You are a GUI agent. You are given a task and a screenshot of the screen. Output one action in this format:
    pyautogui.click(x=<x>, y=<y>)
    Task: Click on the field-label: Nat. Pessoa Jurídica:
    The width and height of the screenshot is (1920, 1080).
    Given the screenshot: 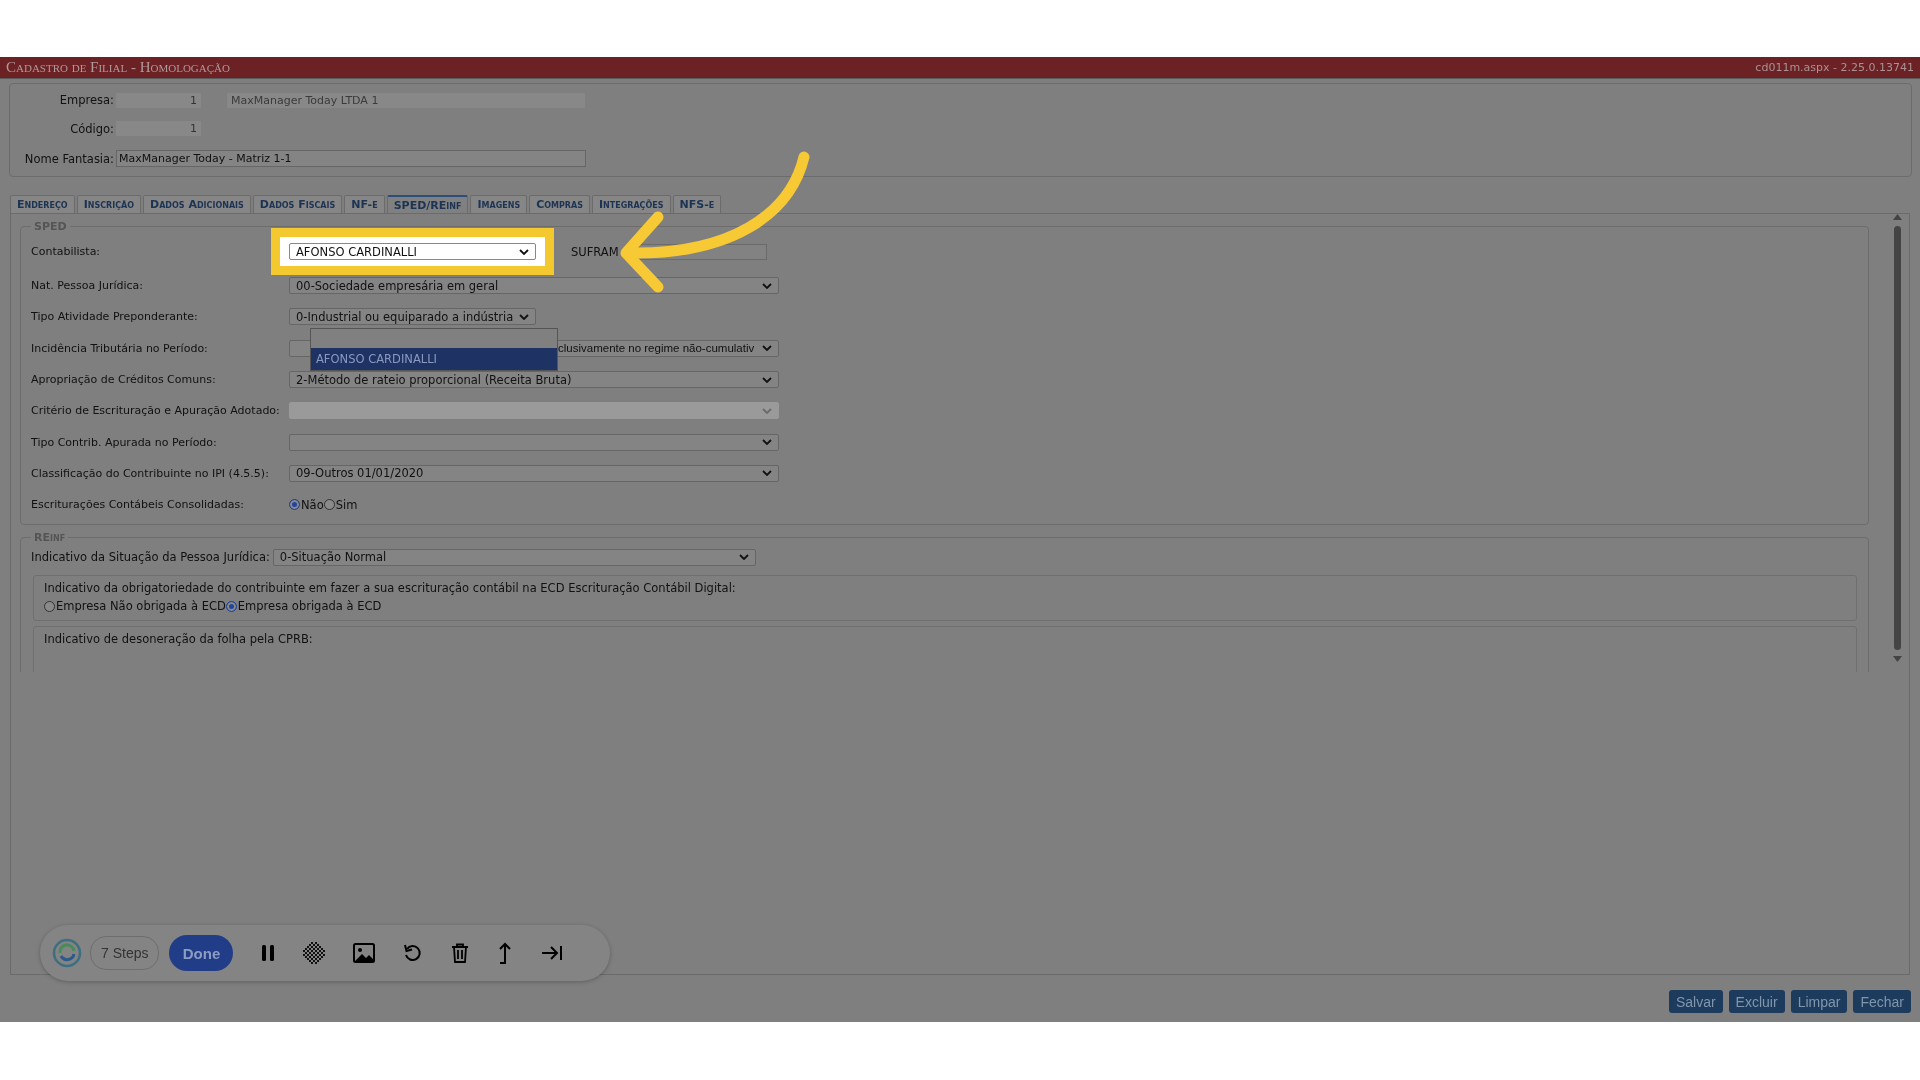 What is the action you would take?
    pyautogui.click(x=88, y=286)
    